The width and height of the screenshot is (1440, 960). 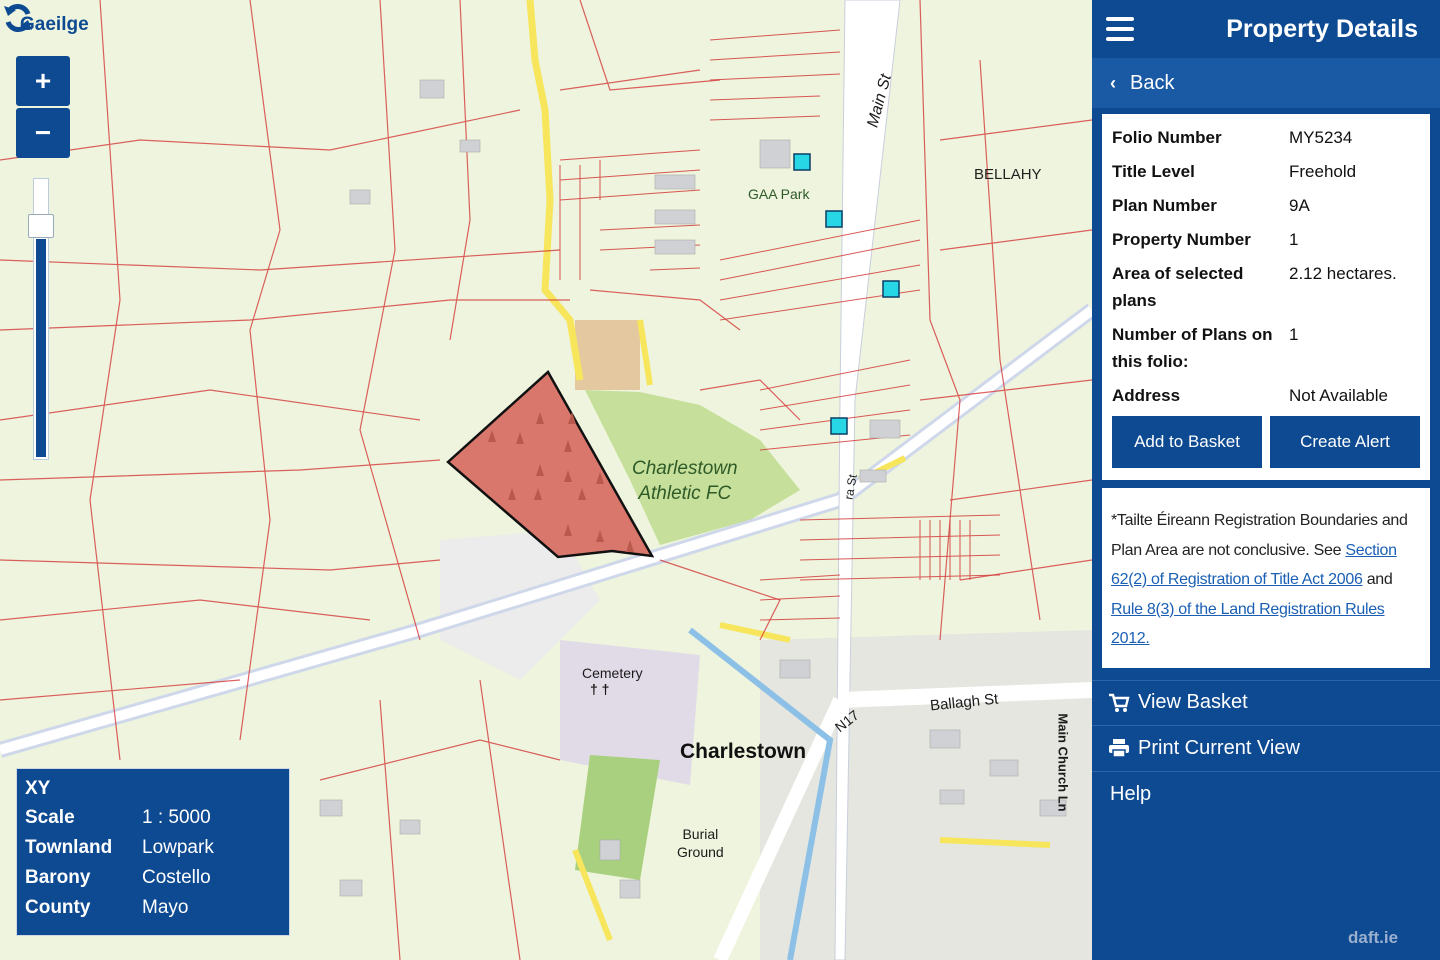 I want to click on cart-icon, so click(x=1119, y=702).